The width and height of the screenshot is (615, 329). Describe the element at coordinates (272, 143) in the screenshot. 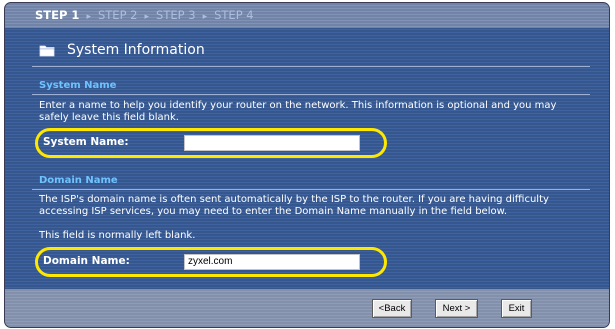

I see `system-name-input` at that location.